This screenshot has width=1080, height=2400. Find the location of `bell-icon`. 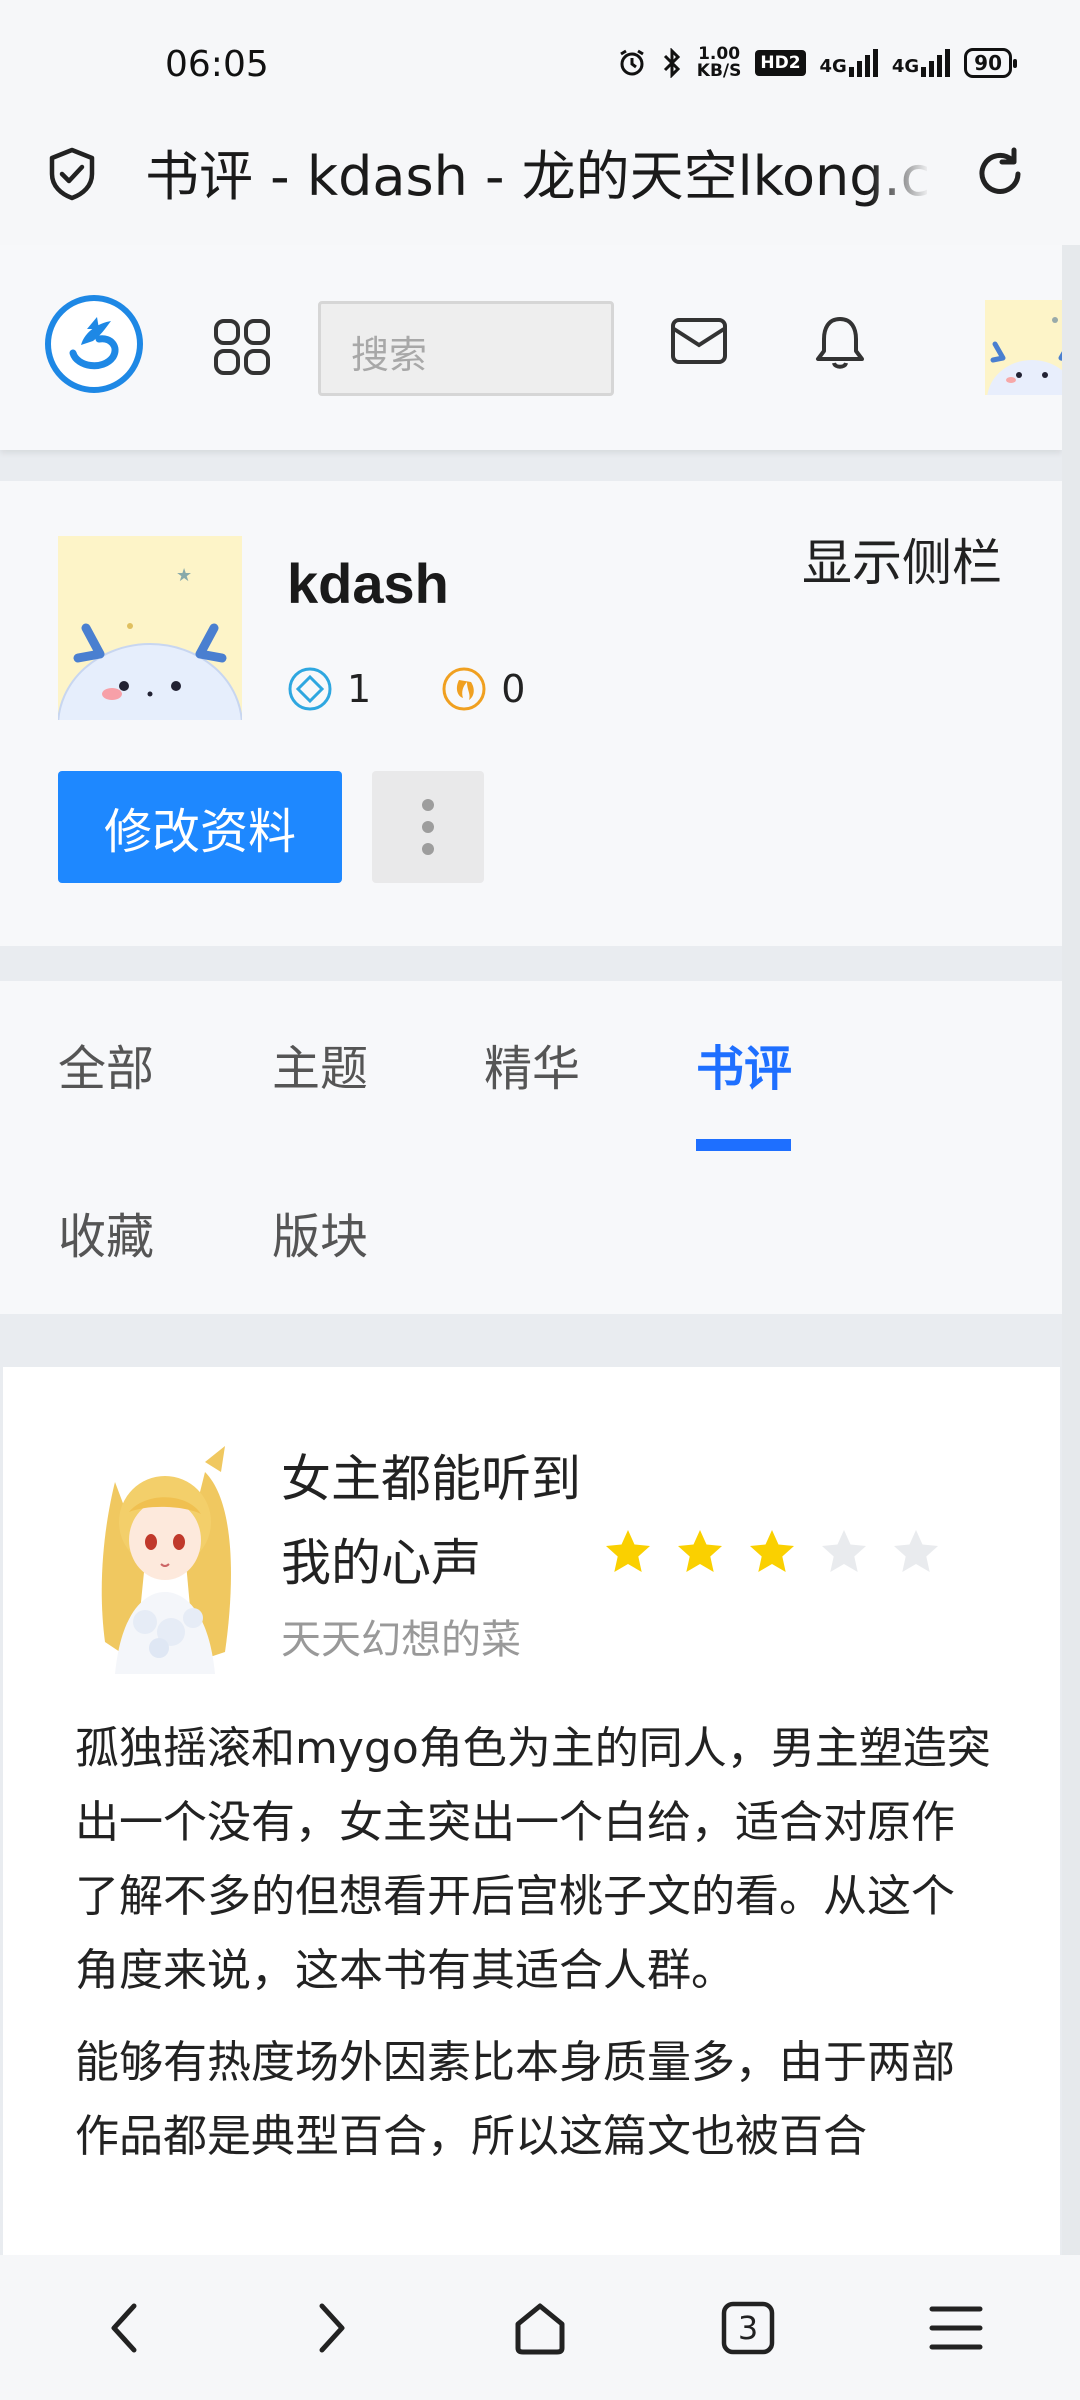

bell-icon is located at coordinates (840, 343).